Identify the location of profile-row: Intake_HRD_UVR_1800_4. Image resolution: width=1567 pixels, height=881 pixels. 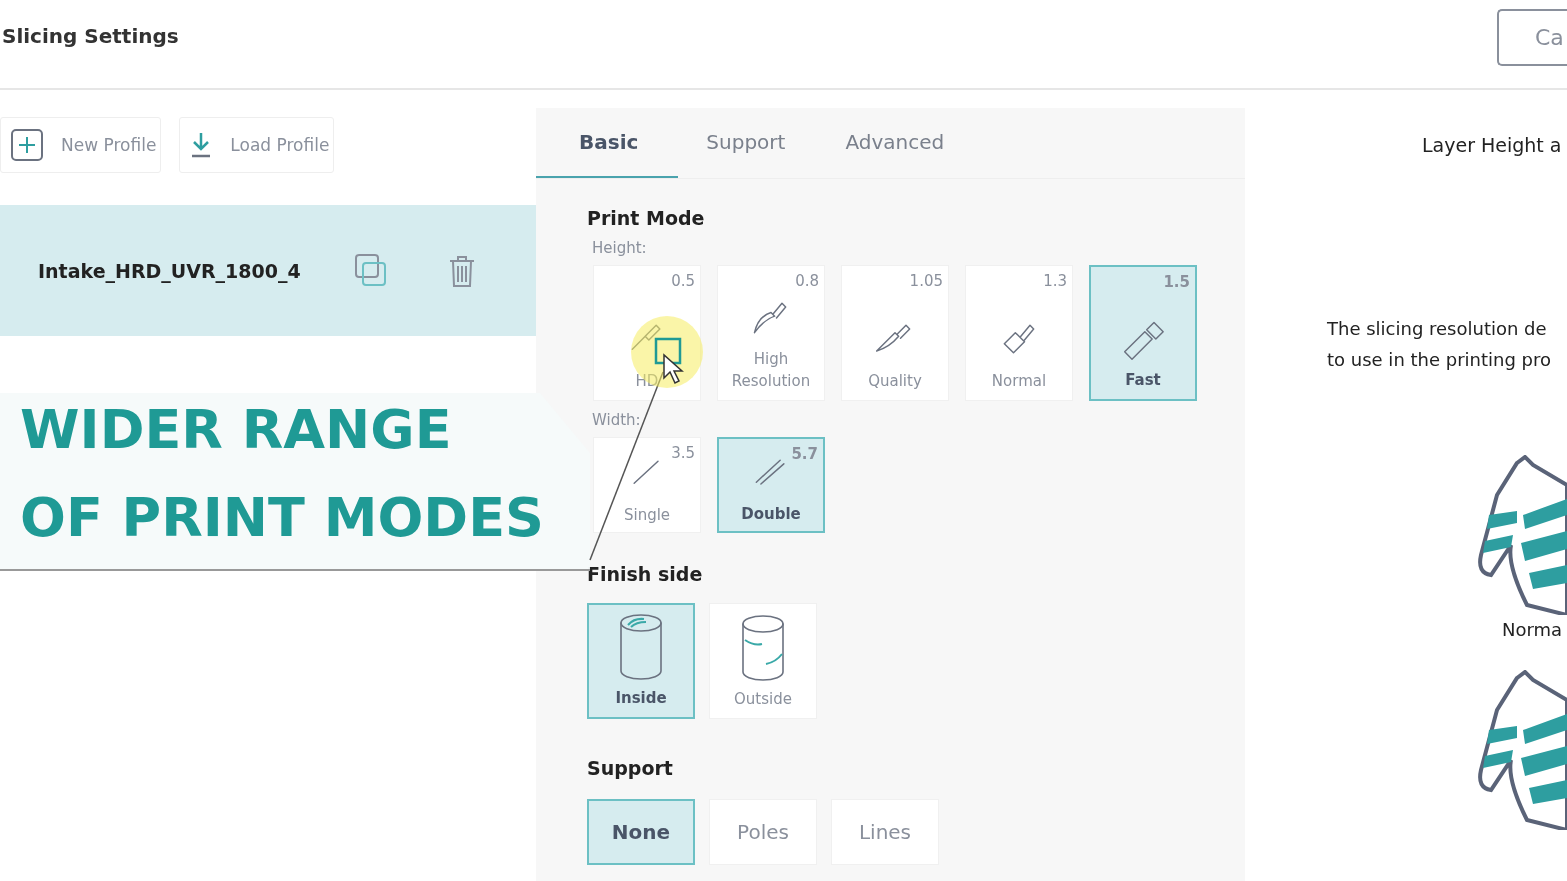
(268, 270).